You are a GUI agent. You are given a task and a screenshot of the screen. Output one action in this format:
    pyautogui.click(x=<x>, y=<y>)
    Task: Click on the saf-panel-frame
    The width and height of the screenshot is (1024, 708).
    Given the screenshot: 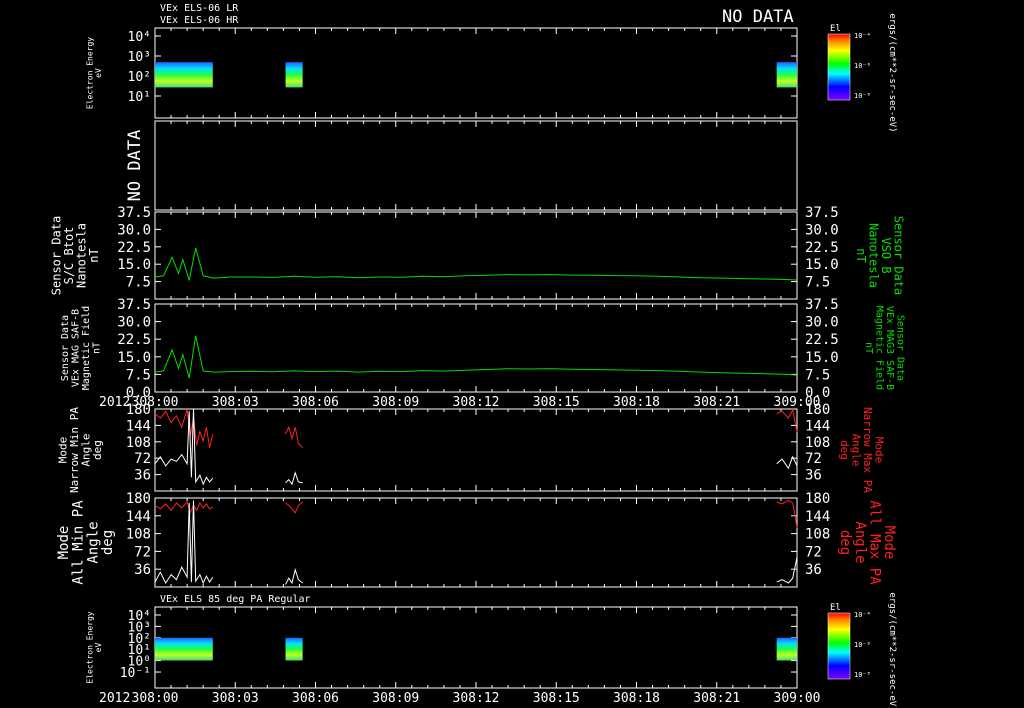 What is the action you would take?
    pyautogui.click(x=476, y=348)
    